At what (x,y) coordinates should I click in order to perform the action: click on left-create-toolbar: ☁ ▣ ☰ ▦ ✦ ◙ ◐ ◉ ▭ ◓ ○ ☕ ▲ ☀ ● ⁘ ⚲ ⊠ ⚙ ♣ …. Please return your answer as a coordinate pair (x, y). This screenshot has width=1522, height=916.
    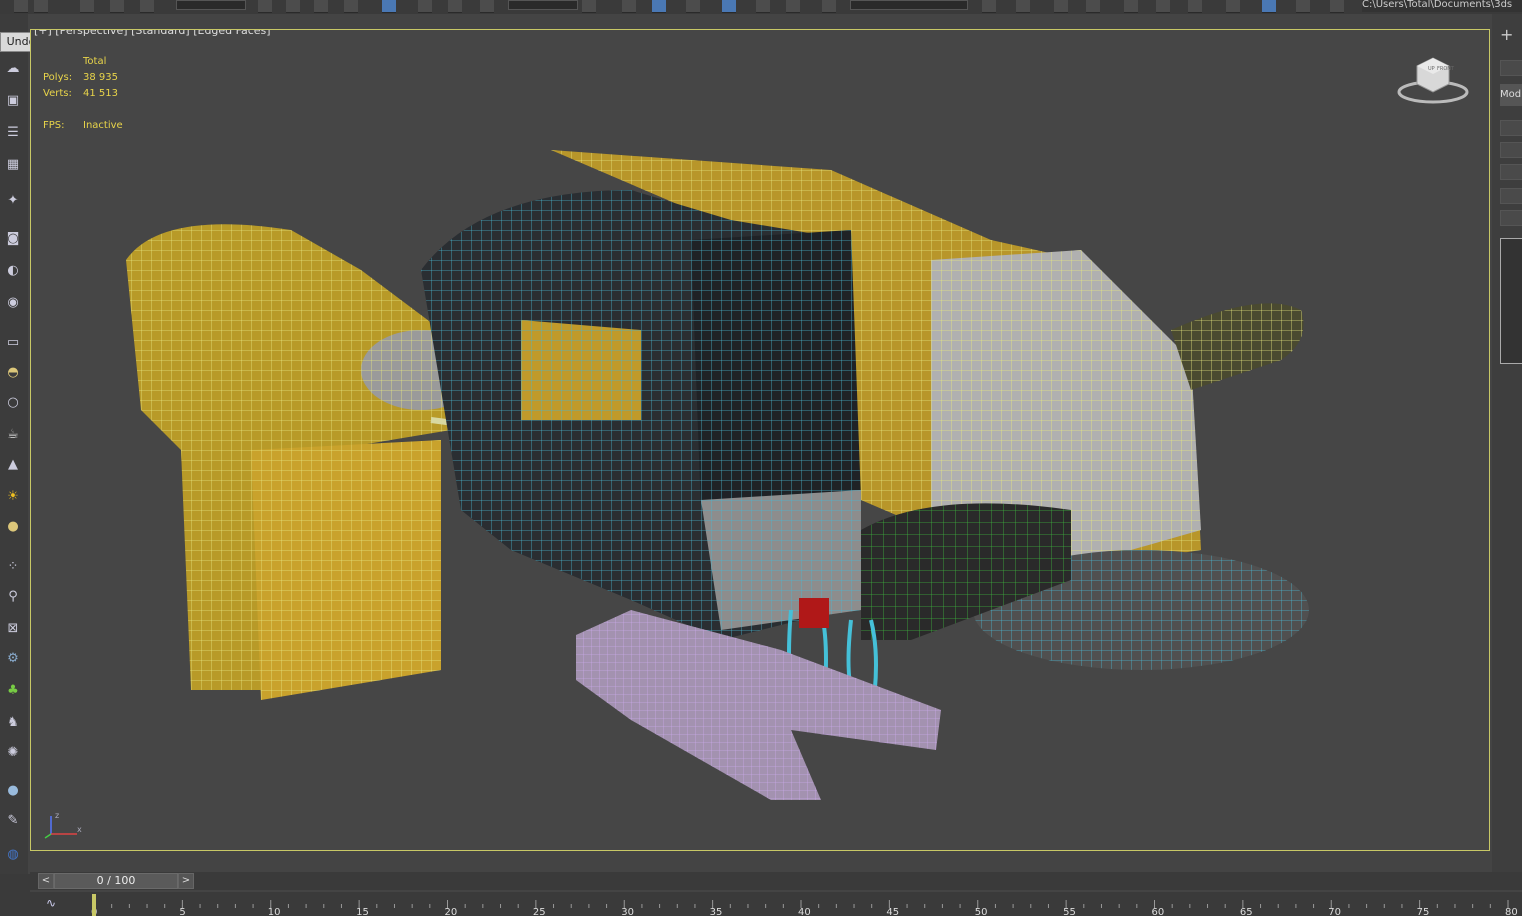
    Looking at the image, I should click on (14, 444).